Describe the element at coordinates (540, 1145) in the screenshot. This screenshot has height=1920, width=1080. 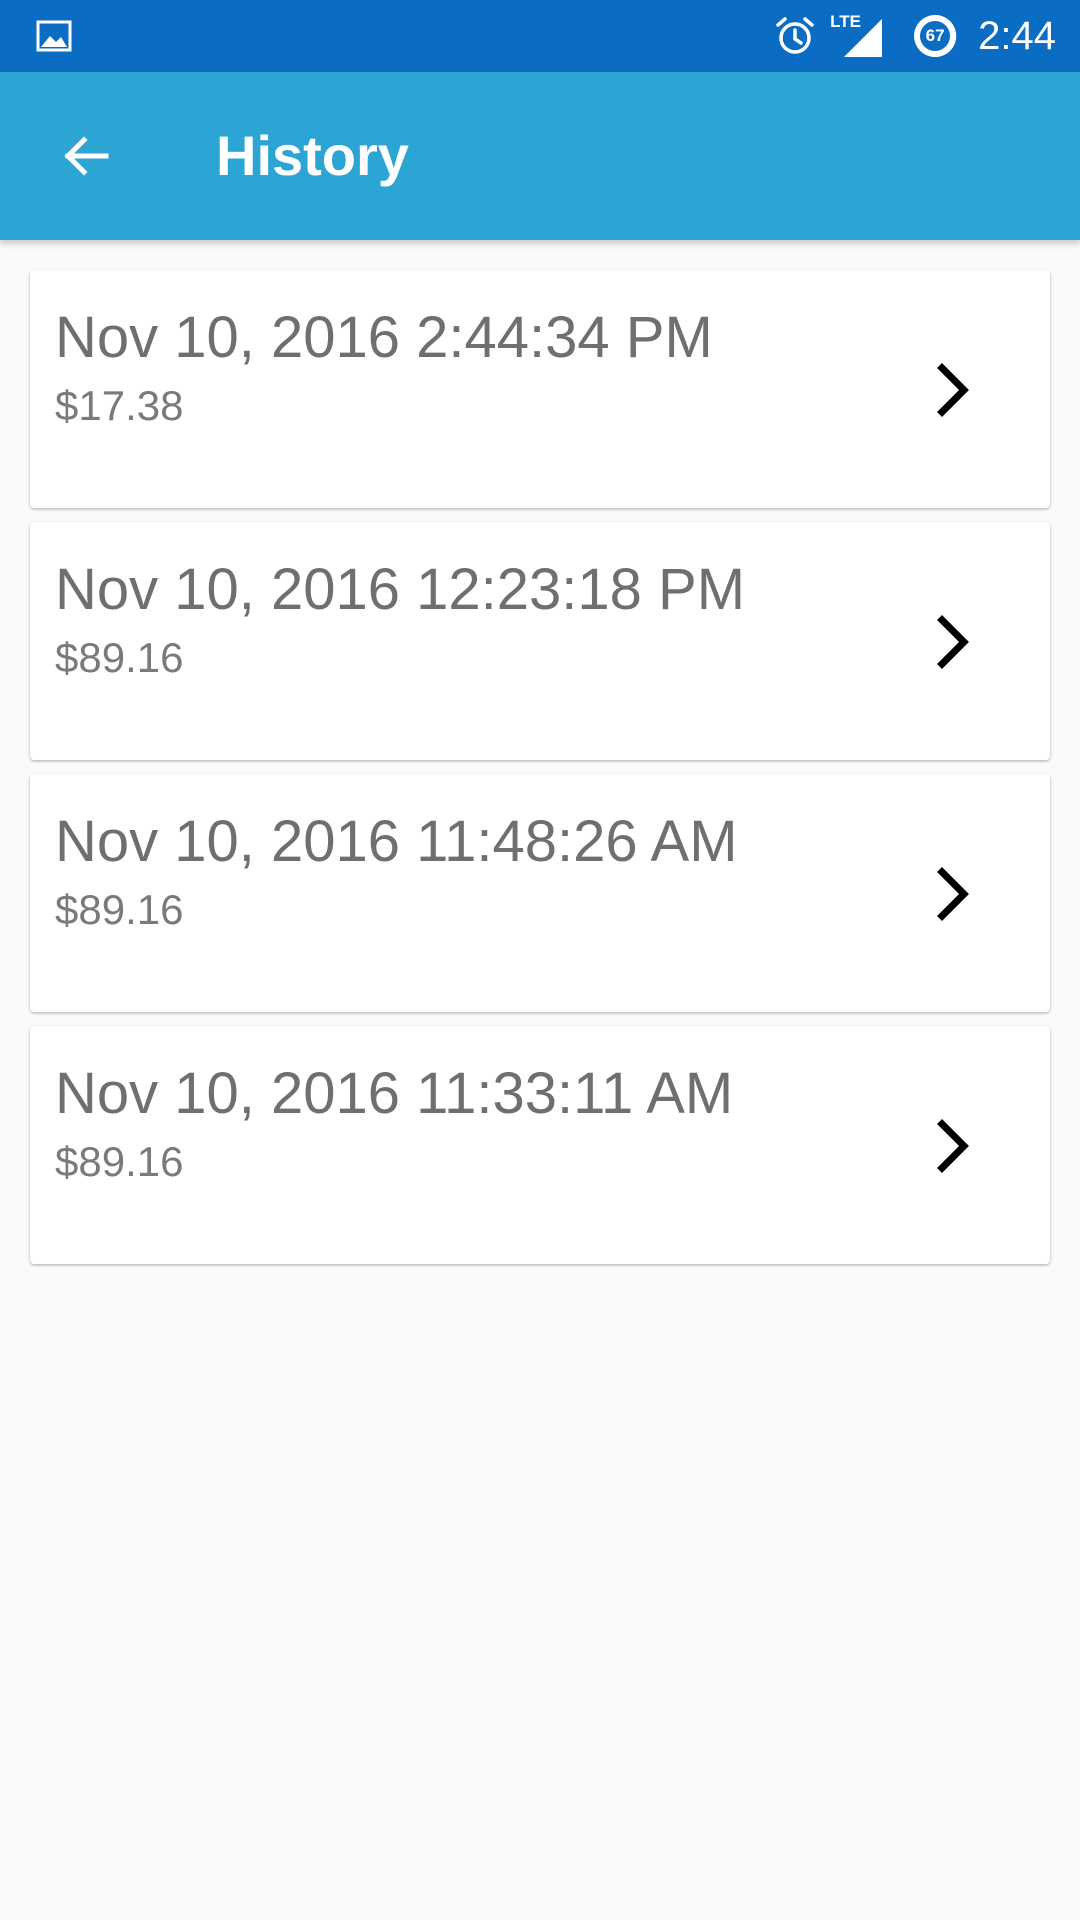
I see `history-item: Nov 10, 2016 11:33:11 AM $89.16` at that location.